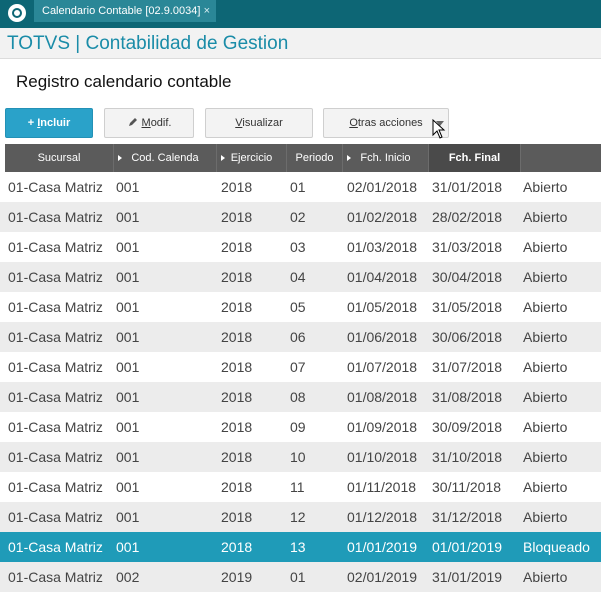 The height and width of the screenshot is (593, 601). I want to click on cell-periodo: 06, so click(298, 337).